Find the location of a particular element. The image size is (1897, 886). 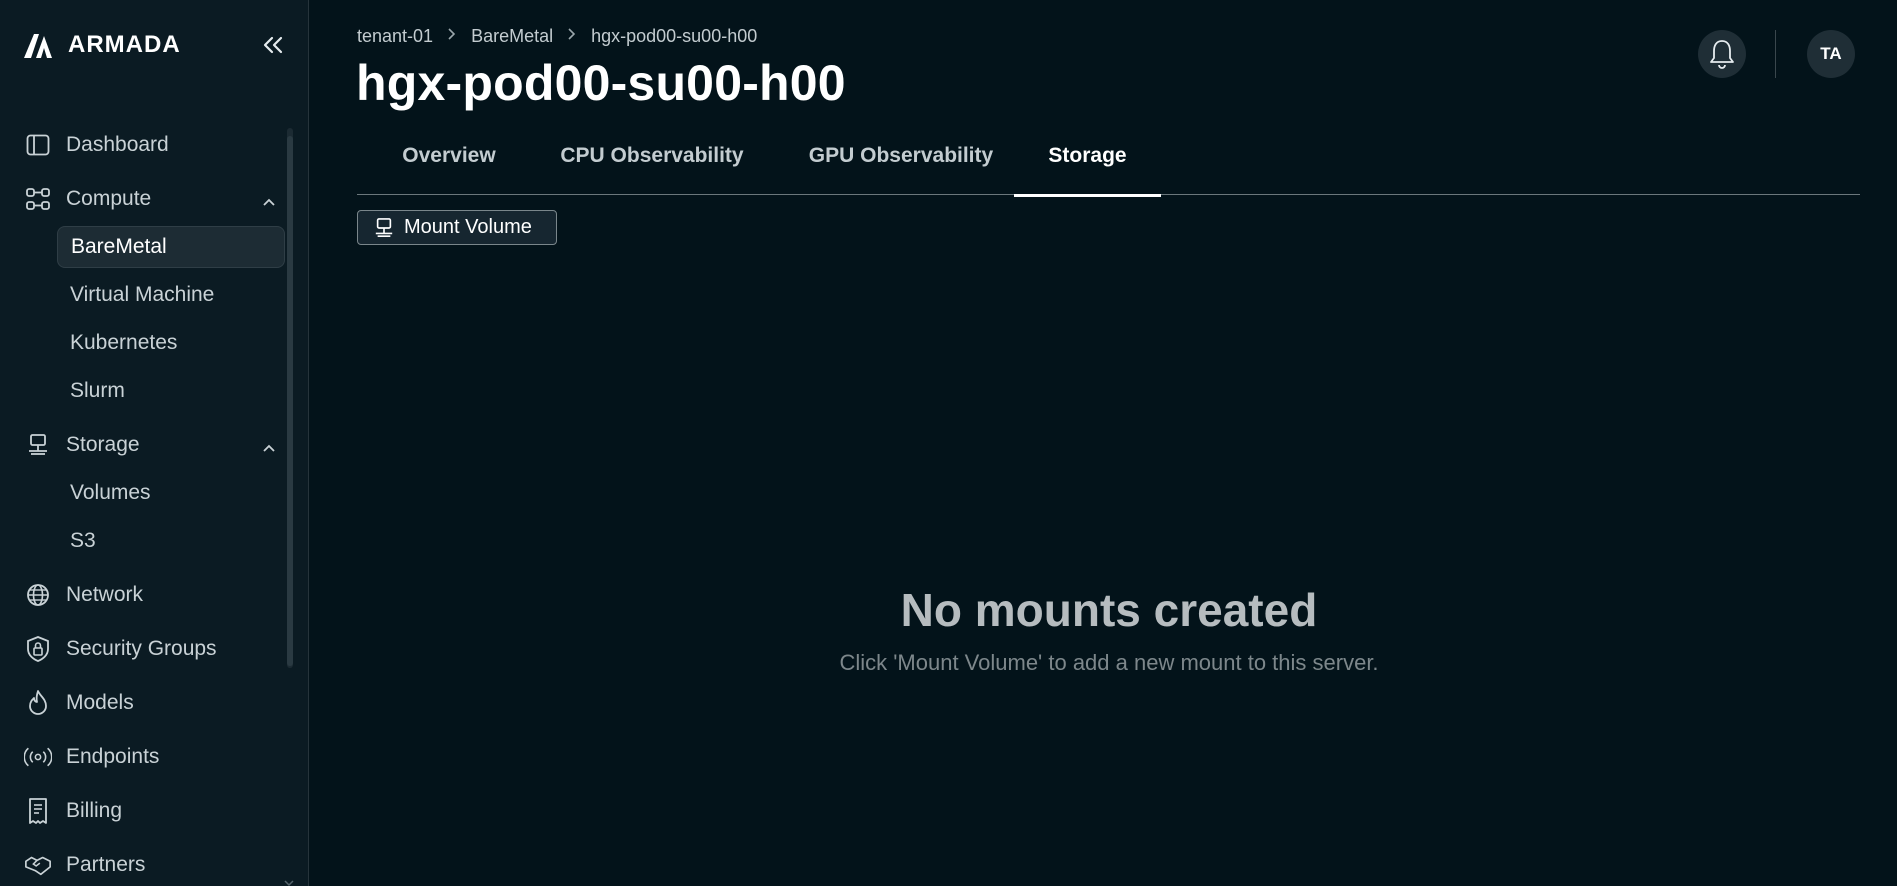

sidebar-item-security-groups: Security Groups is located at coordinates (155, 649).